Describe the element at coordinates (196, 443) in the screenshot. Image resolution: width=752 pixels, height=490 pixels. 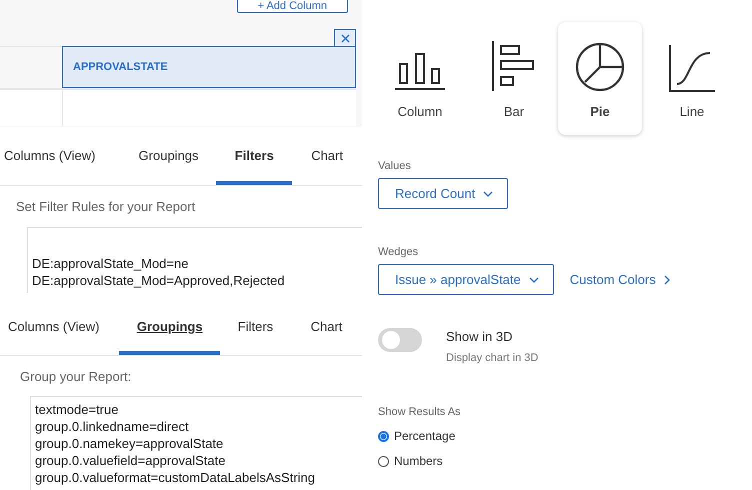
I see `groupings-field: textmode=true group.0.linkedname=direct group.0.namekey=approvalState group.0.valuefield=approvalState group.0.valueformat=customDataLabelsAsString` at that location.